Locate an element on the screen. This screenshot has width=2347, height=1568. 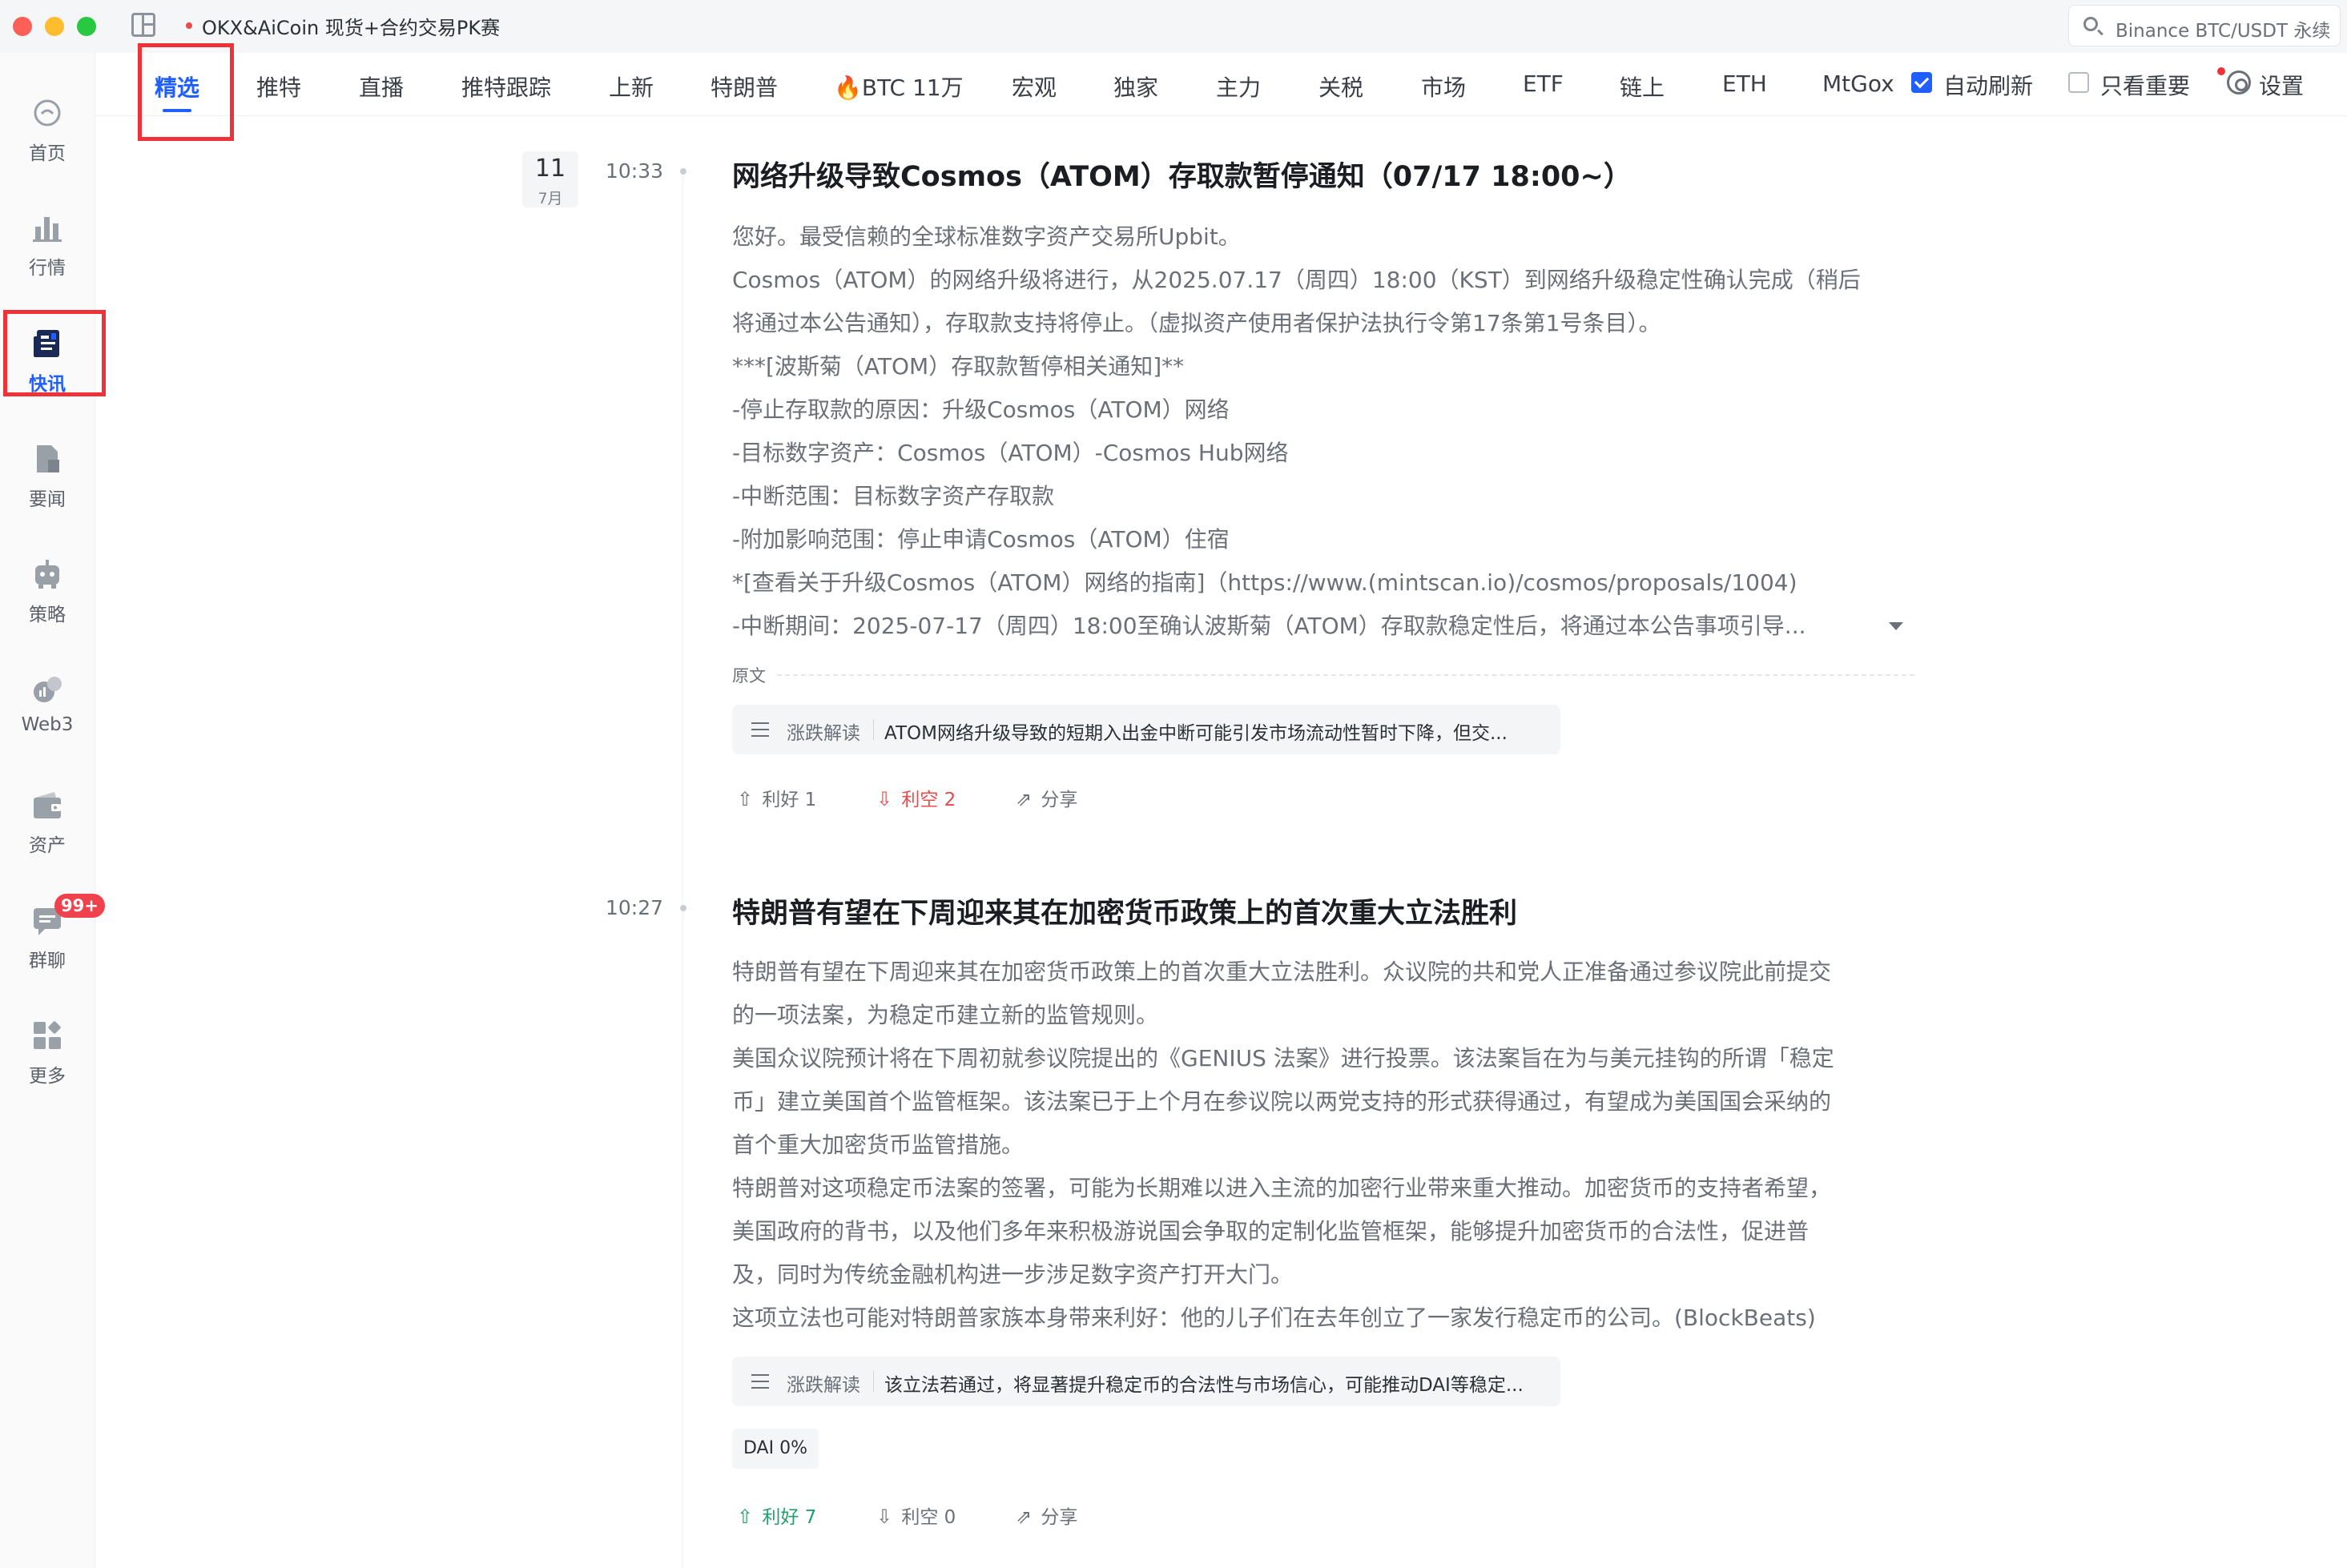
bullish-button: ⇧ 利好 1 is located at coordinates (776, 798).